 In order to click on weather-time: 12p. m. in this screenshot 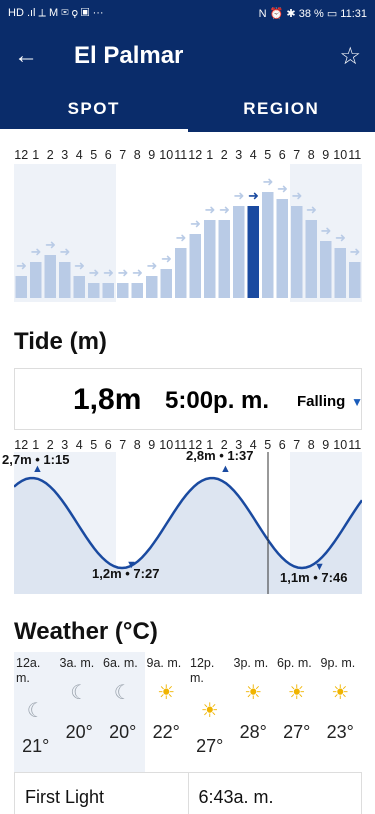, I will do `click(202, 670)`.